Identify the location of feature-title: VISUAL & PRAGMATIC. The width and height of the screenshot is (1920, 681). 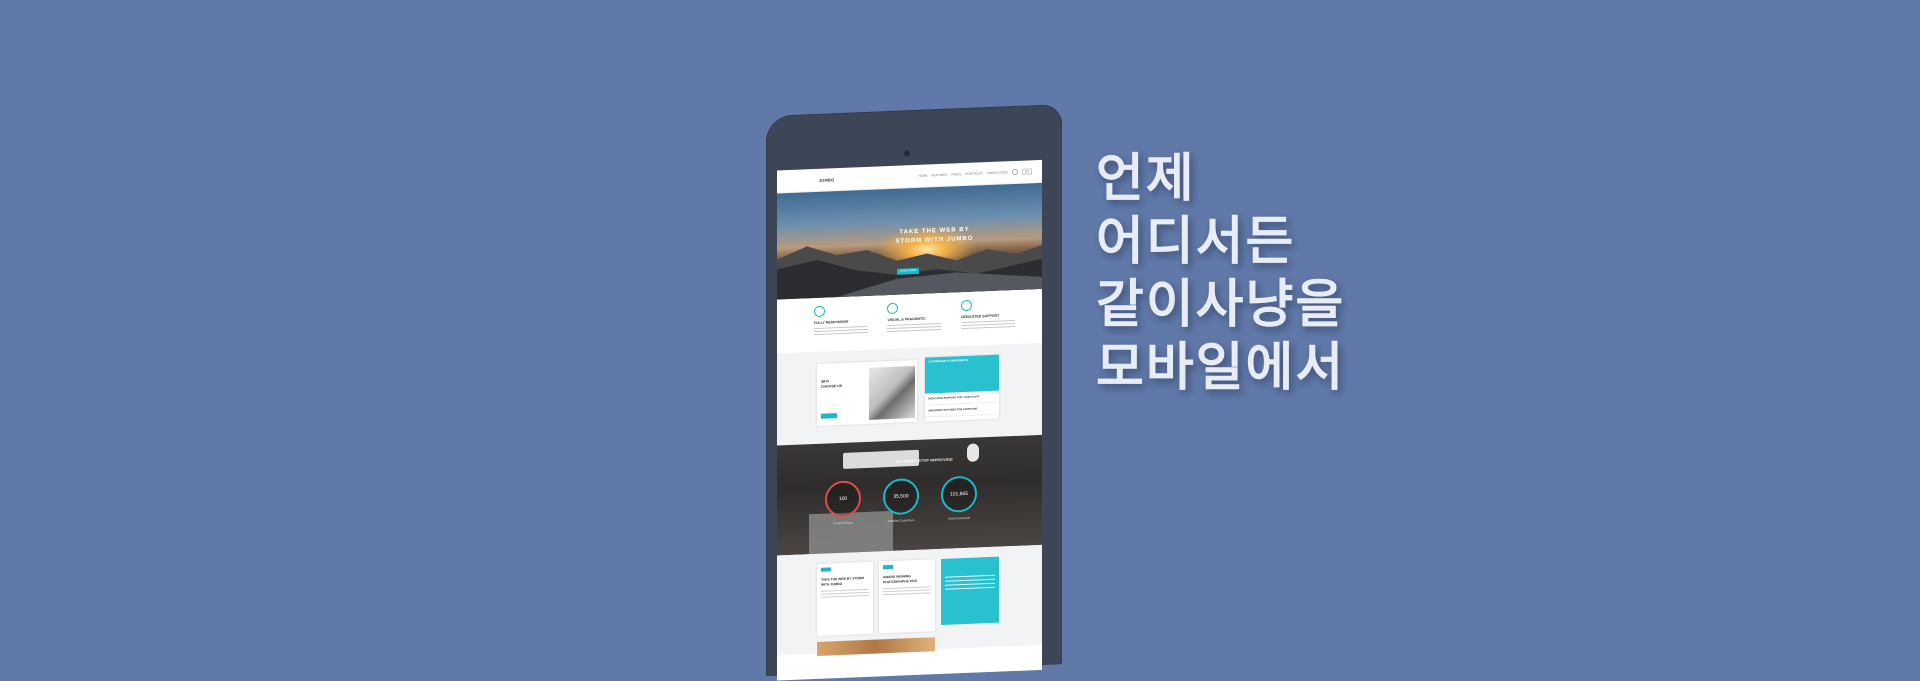
(906, 319).